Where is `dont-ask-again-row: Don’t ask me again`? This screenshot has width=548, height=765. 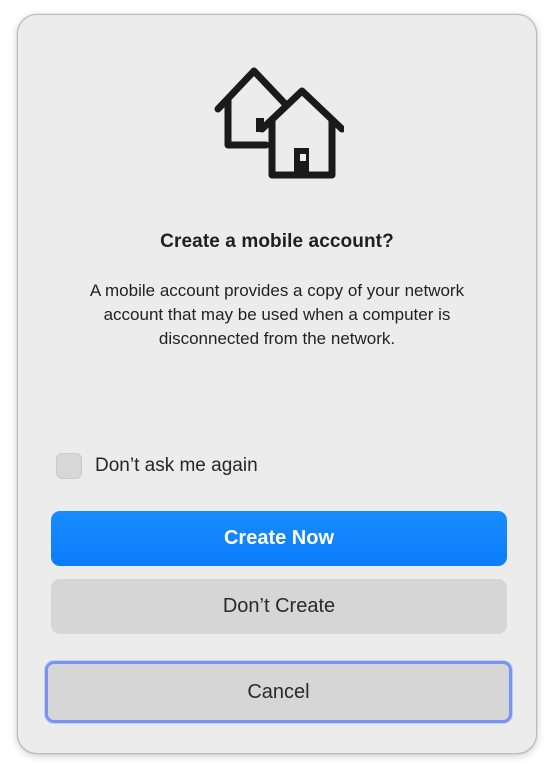 dont-ask-again-row: Don’t ask me again is located at coordinates (157, 466).